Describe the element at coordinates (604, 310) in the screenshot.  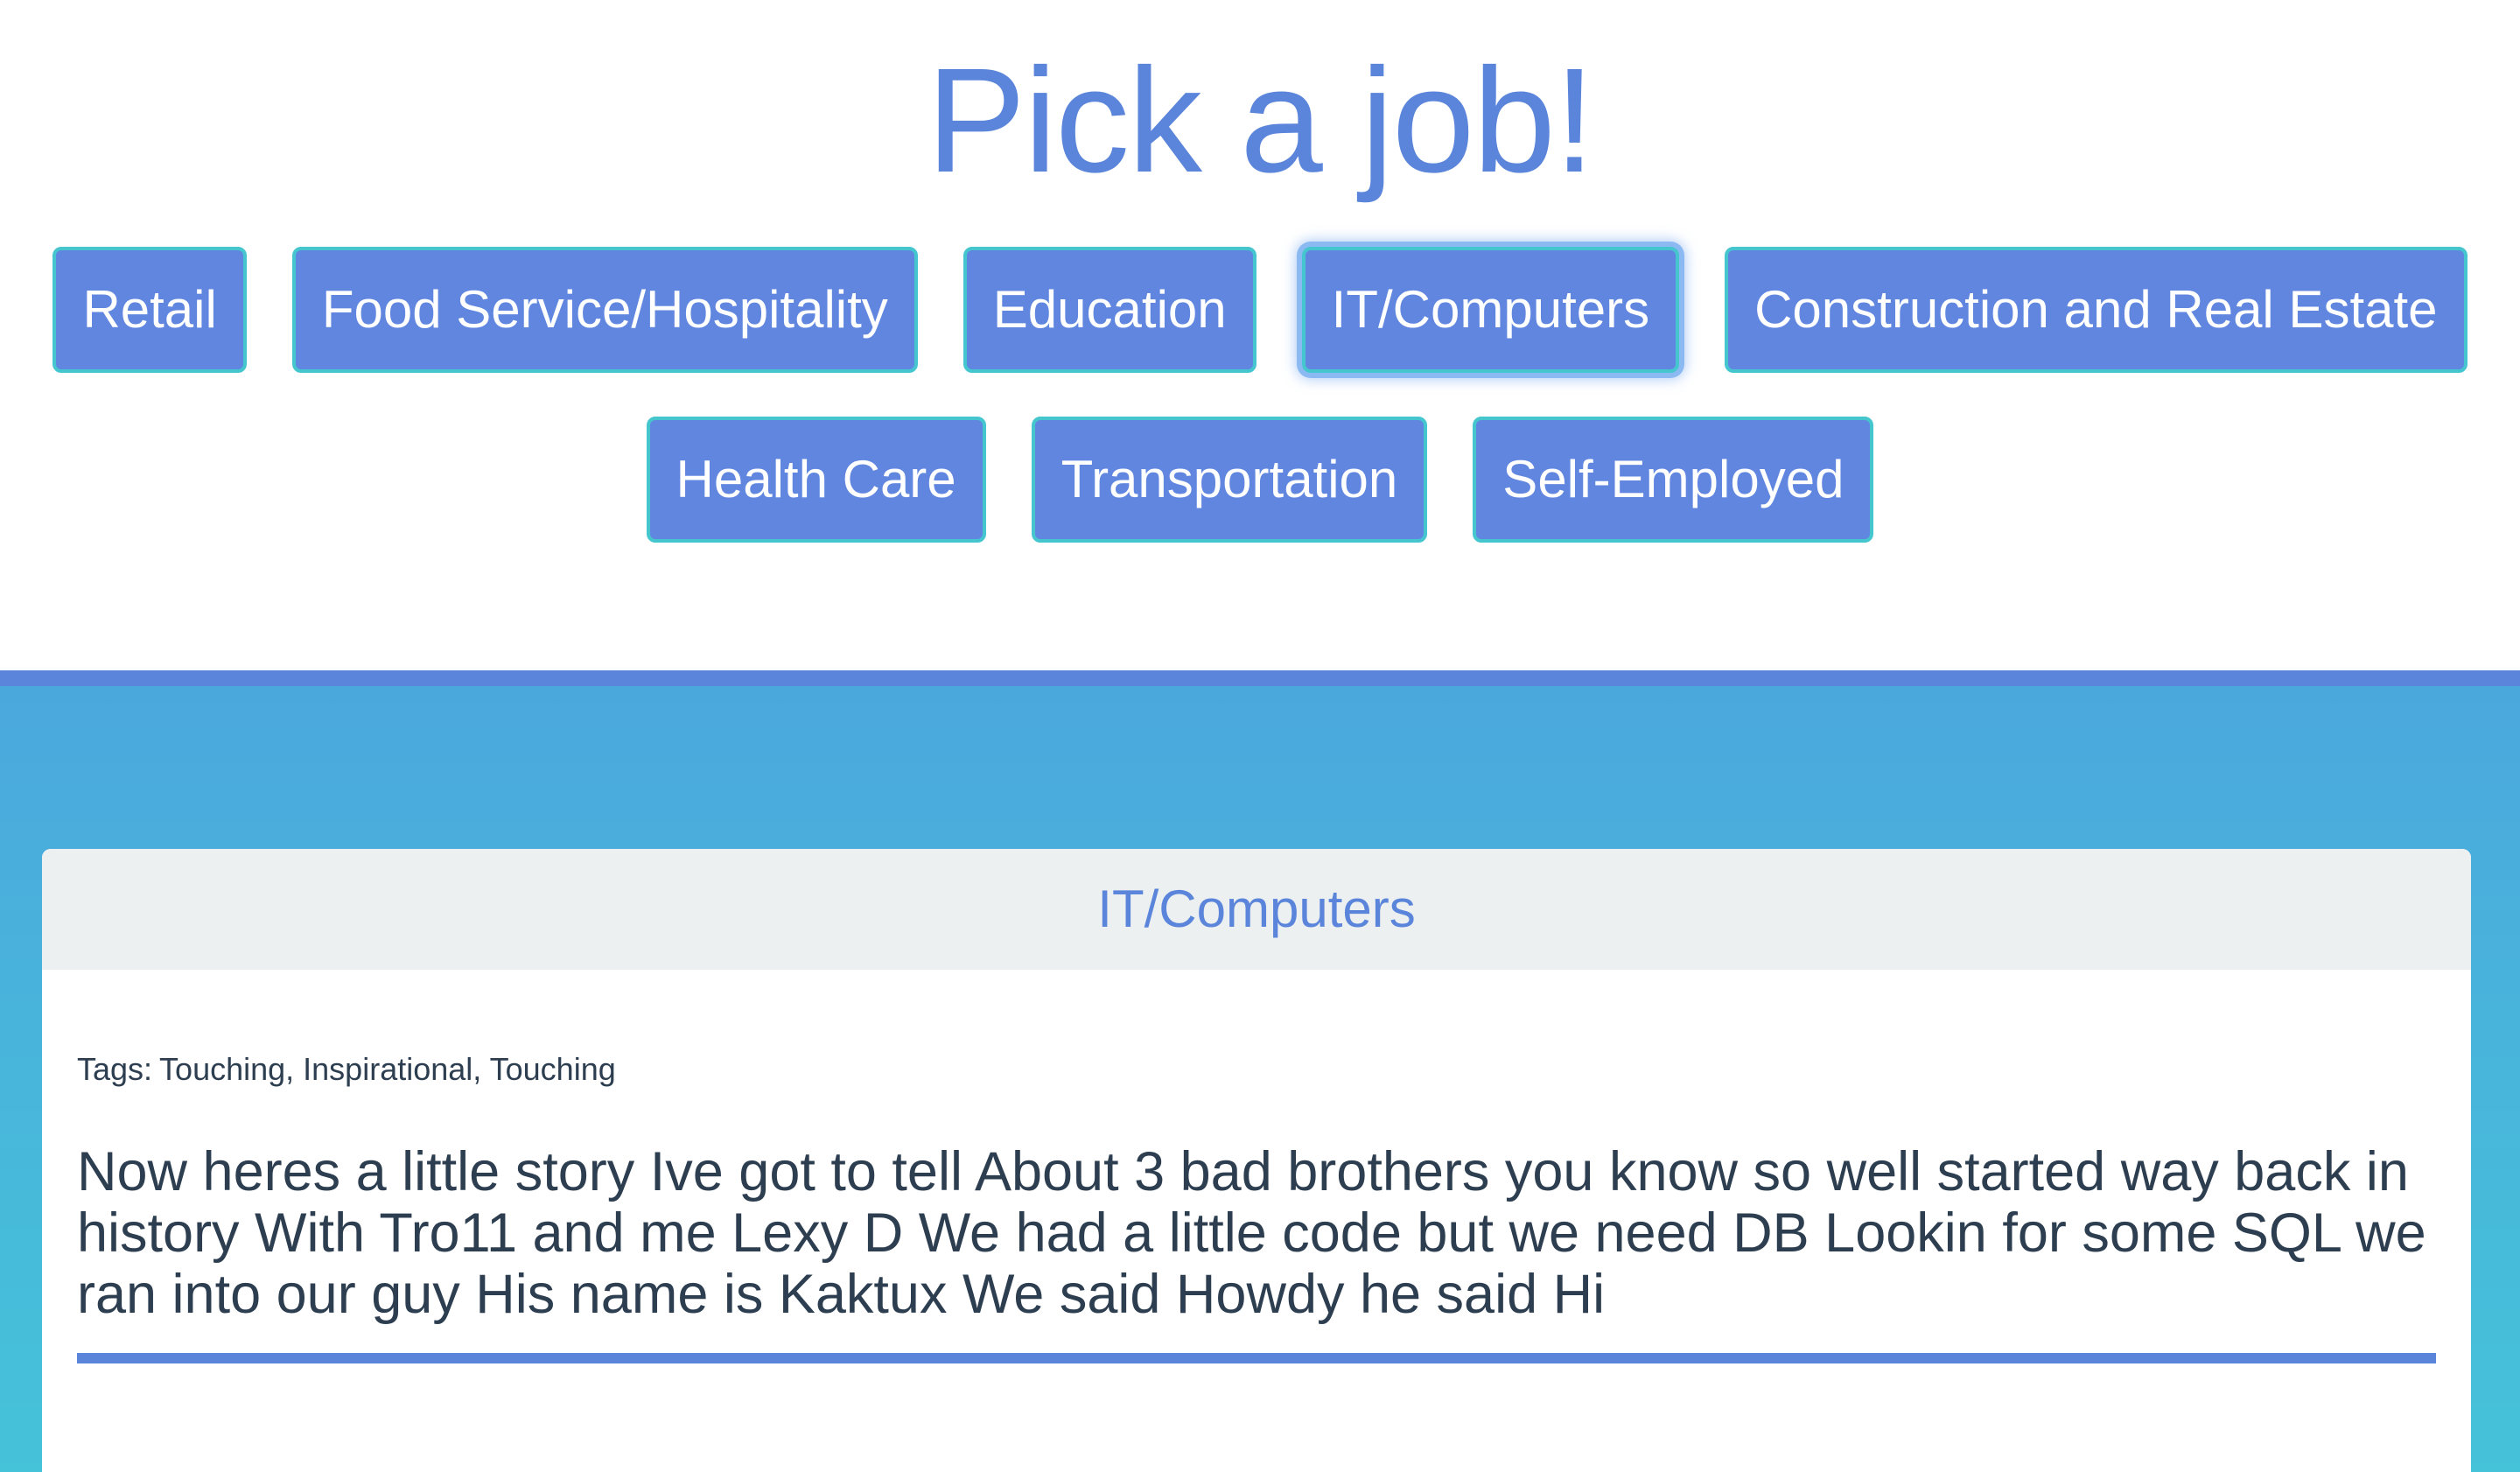
I see `job-button-food-service-hospitality: Food Service/Hospitality` at that location.